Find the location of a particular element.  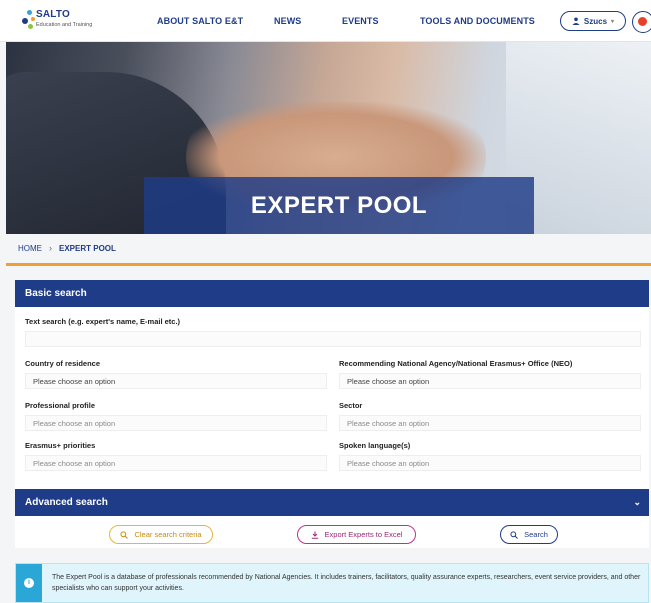

export-excel-button: Export Experts to Excel is located at coordinates (356, 534).